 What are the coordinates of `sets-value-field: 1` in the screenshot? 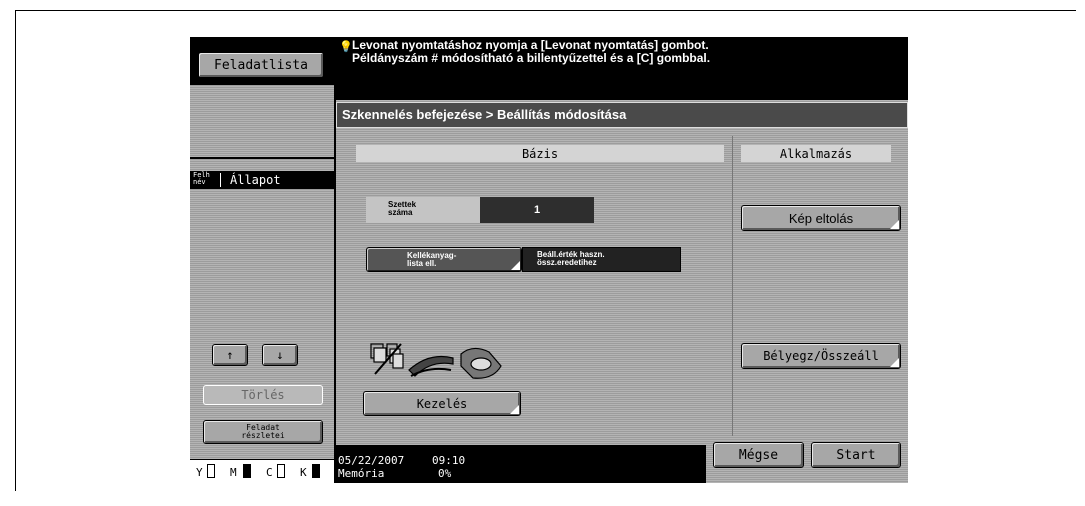 It's located at (537, 210).